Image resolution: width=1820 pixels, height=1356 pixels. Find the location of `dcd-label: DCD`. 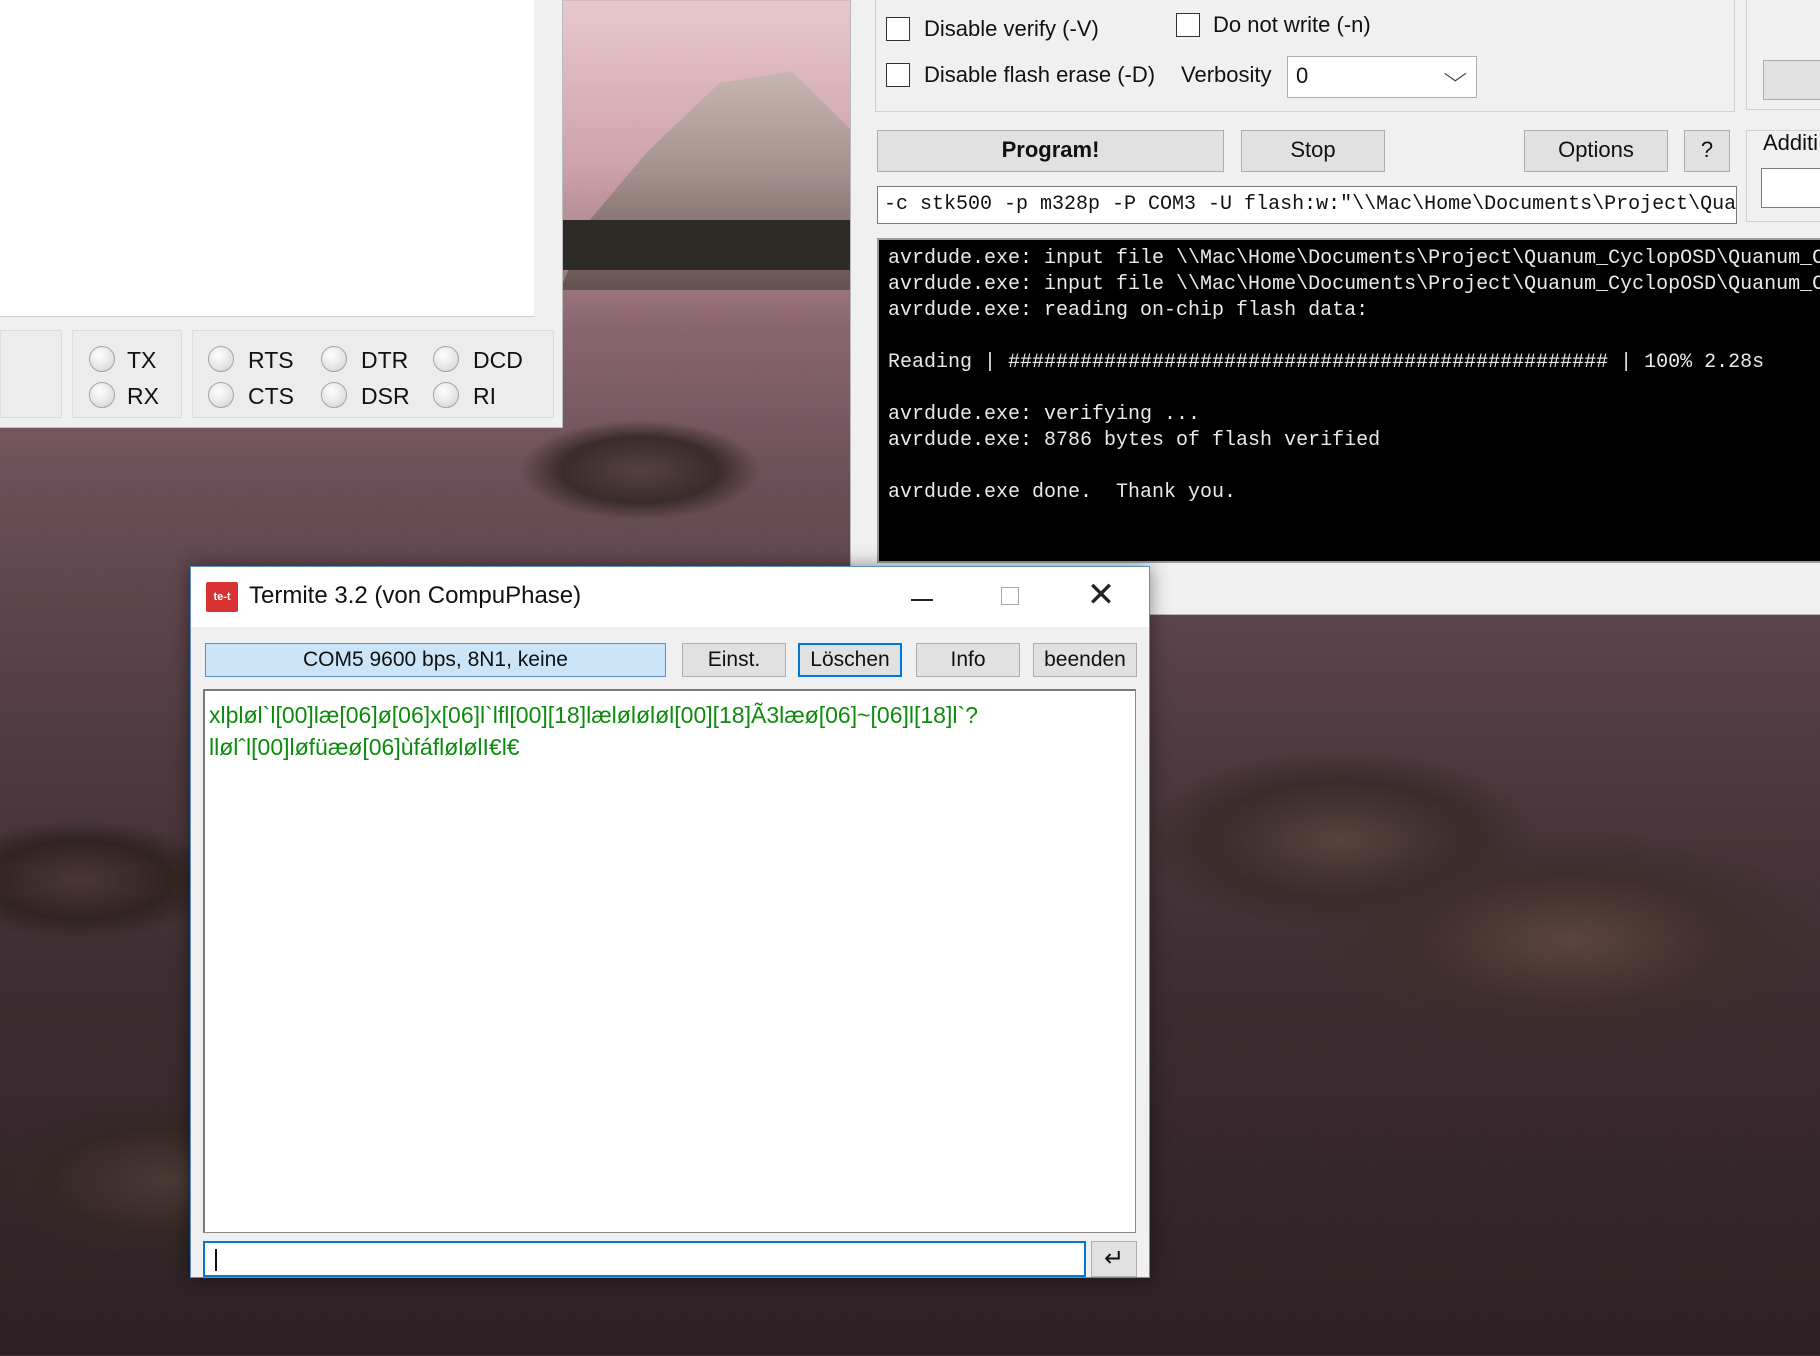

dcd-label: DCD is located at coordinates (498, 360).